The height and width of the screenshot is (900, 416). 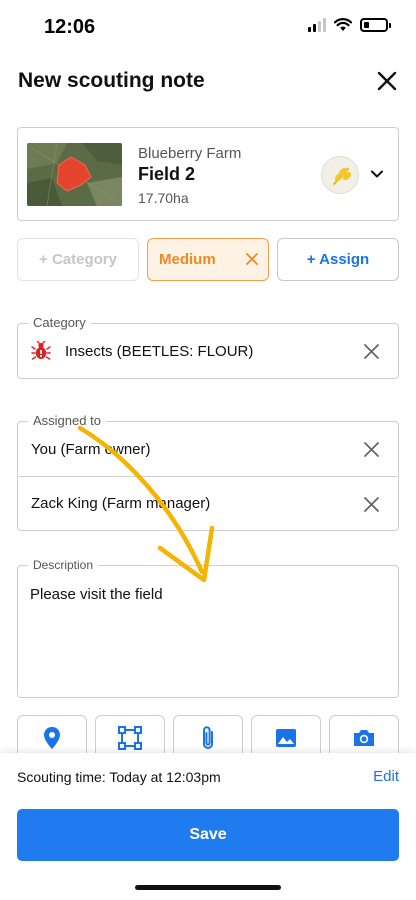 I want to click on draw-area-icon, so click(x=130, y=737).